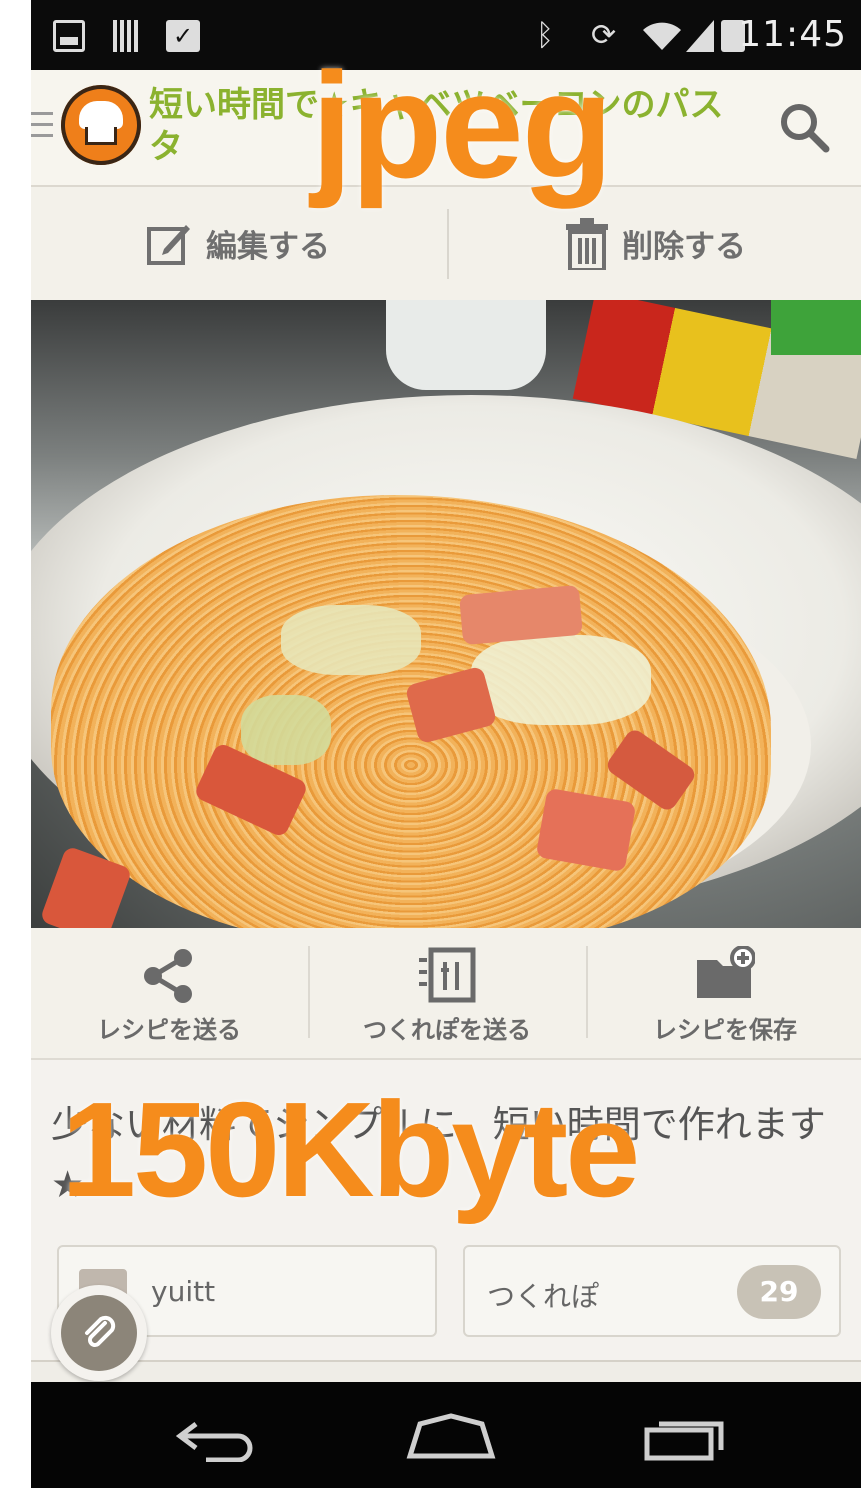  I want to click on tsukurepo-icon, so click(447, 975).